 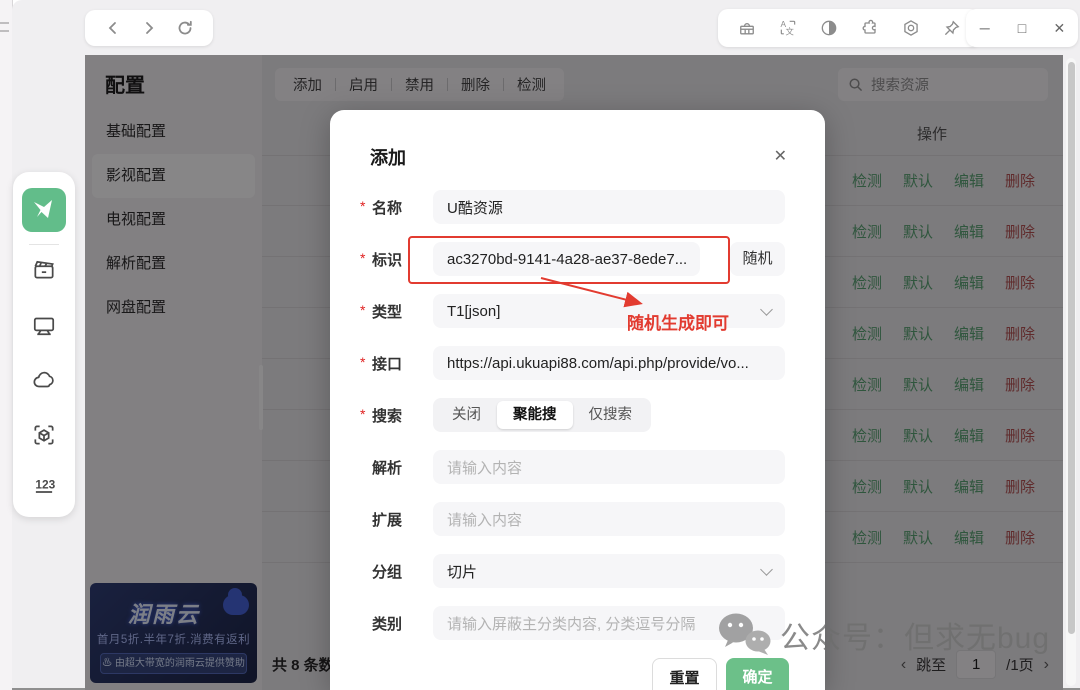 What do you see at coordinates (466, 415) in the screenshot?
I see `search-option-0: 关闭` at bounding box center [466, 415].